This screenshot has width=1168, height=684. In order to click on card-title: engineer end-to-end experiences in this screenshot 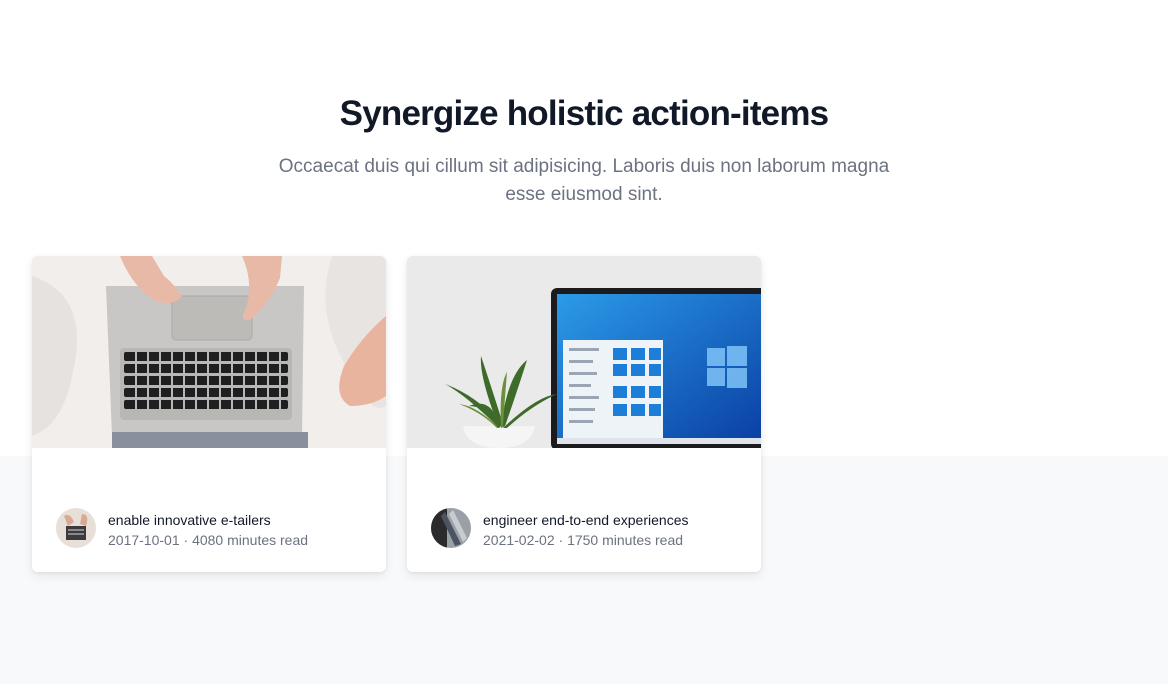, I will do `click(618, 520)`.